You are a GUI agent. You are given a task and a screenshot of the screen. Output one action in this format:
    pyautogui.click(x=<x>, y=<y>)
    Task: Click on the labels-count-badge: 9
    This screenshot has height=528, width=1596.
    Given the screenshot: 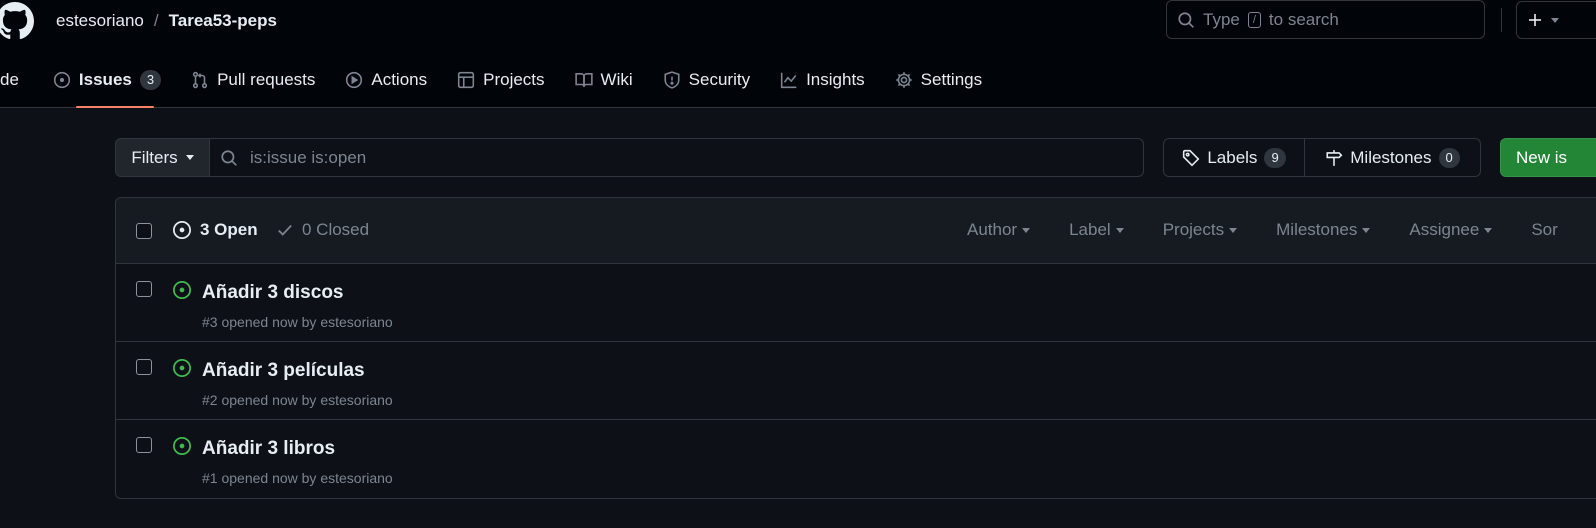 What is the action you would take?
    pyautogui.click(x=1275, y=157)
    